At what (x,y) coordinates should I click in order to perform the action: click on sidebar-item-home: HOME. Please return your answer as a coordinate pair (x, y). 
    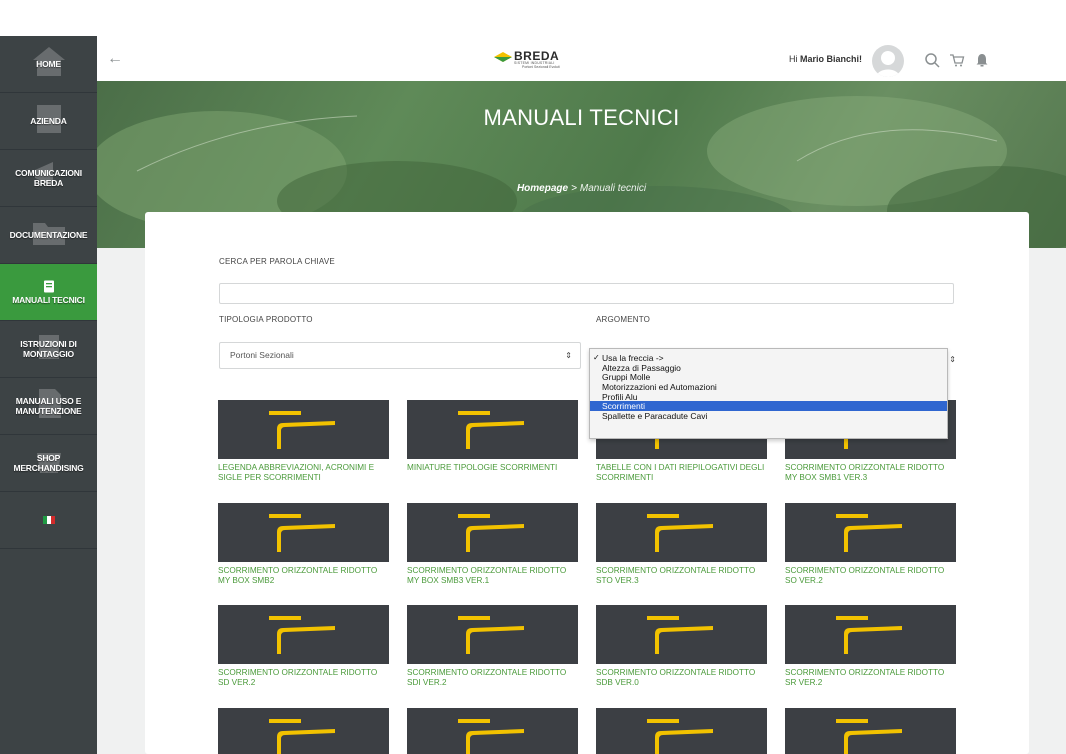
    Looking at the image, I should click on (48, 64).